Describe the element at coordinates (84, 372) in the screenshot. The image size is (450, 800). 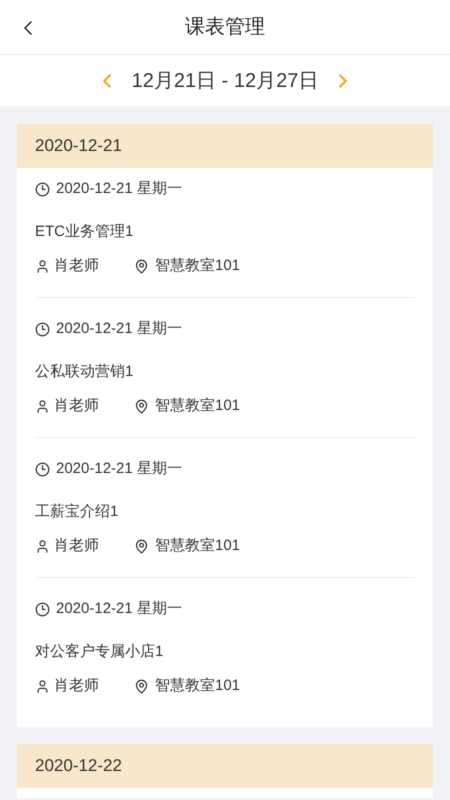
I see `lesson-name: 公私联动营销1` at that location.